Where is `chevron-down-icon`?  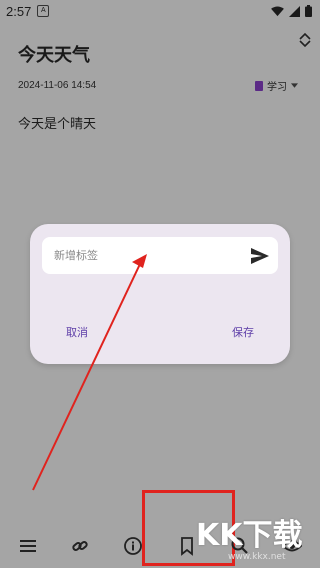
chevron-down-icon is located at coordinates (305, 44).